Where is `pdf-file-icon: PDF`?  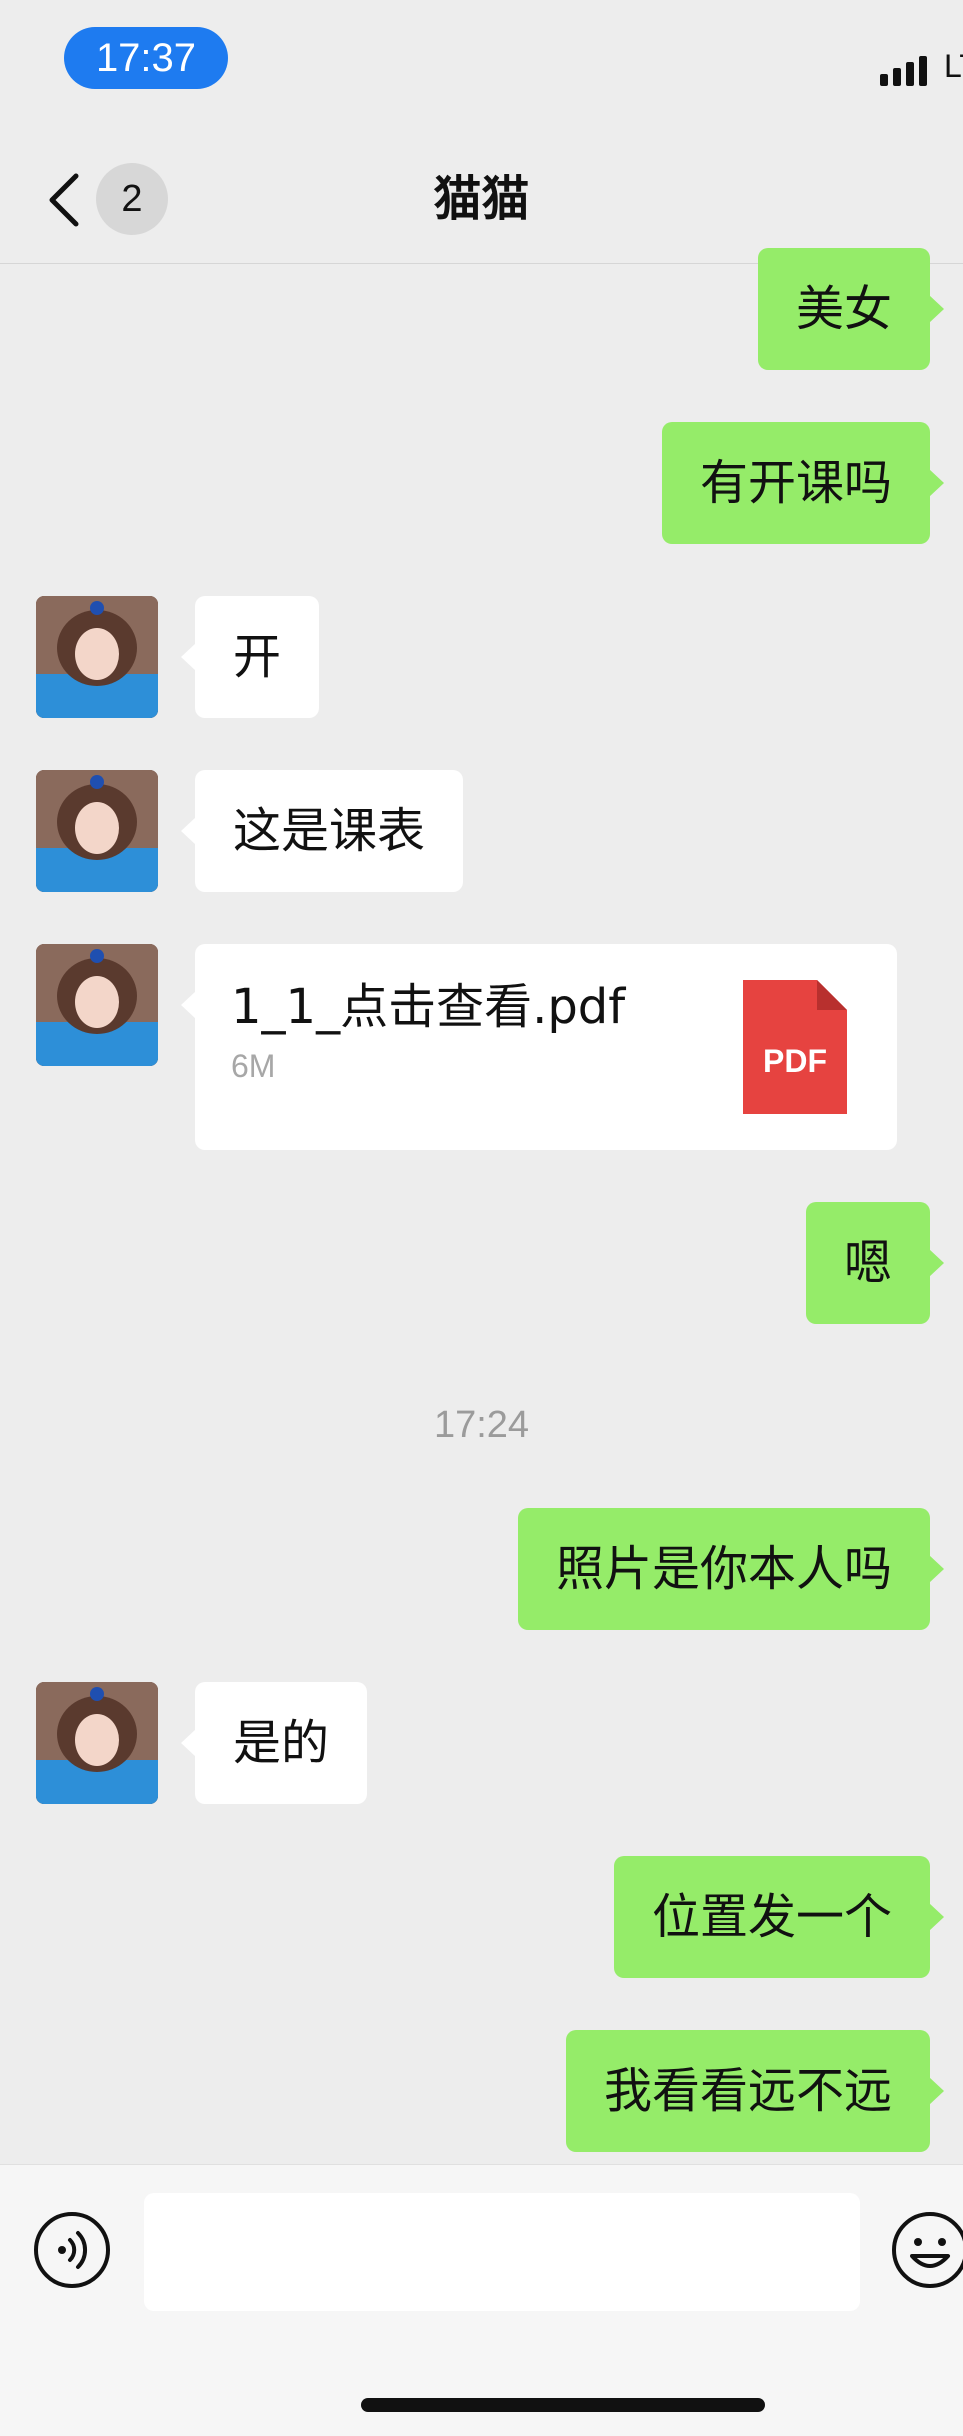 pdf-file-icon: PDF is located at coordinates (795, 1047).